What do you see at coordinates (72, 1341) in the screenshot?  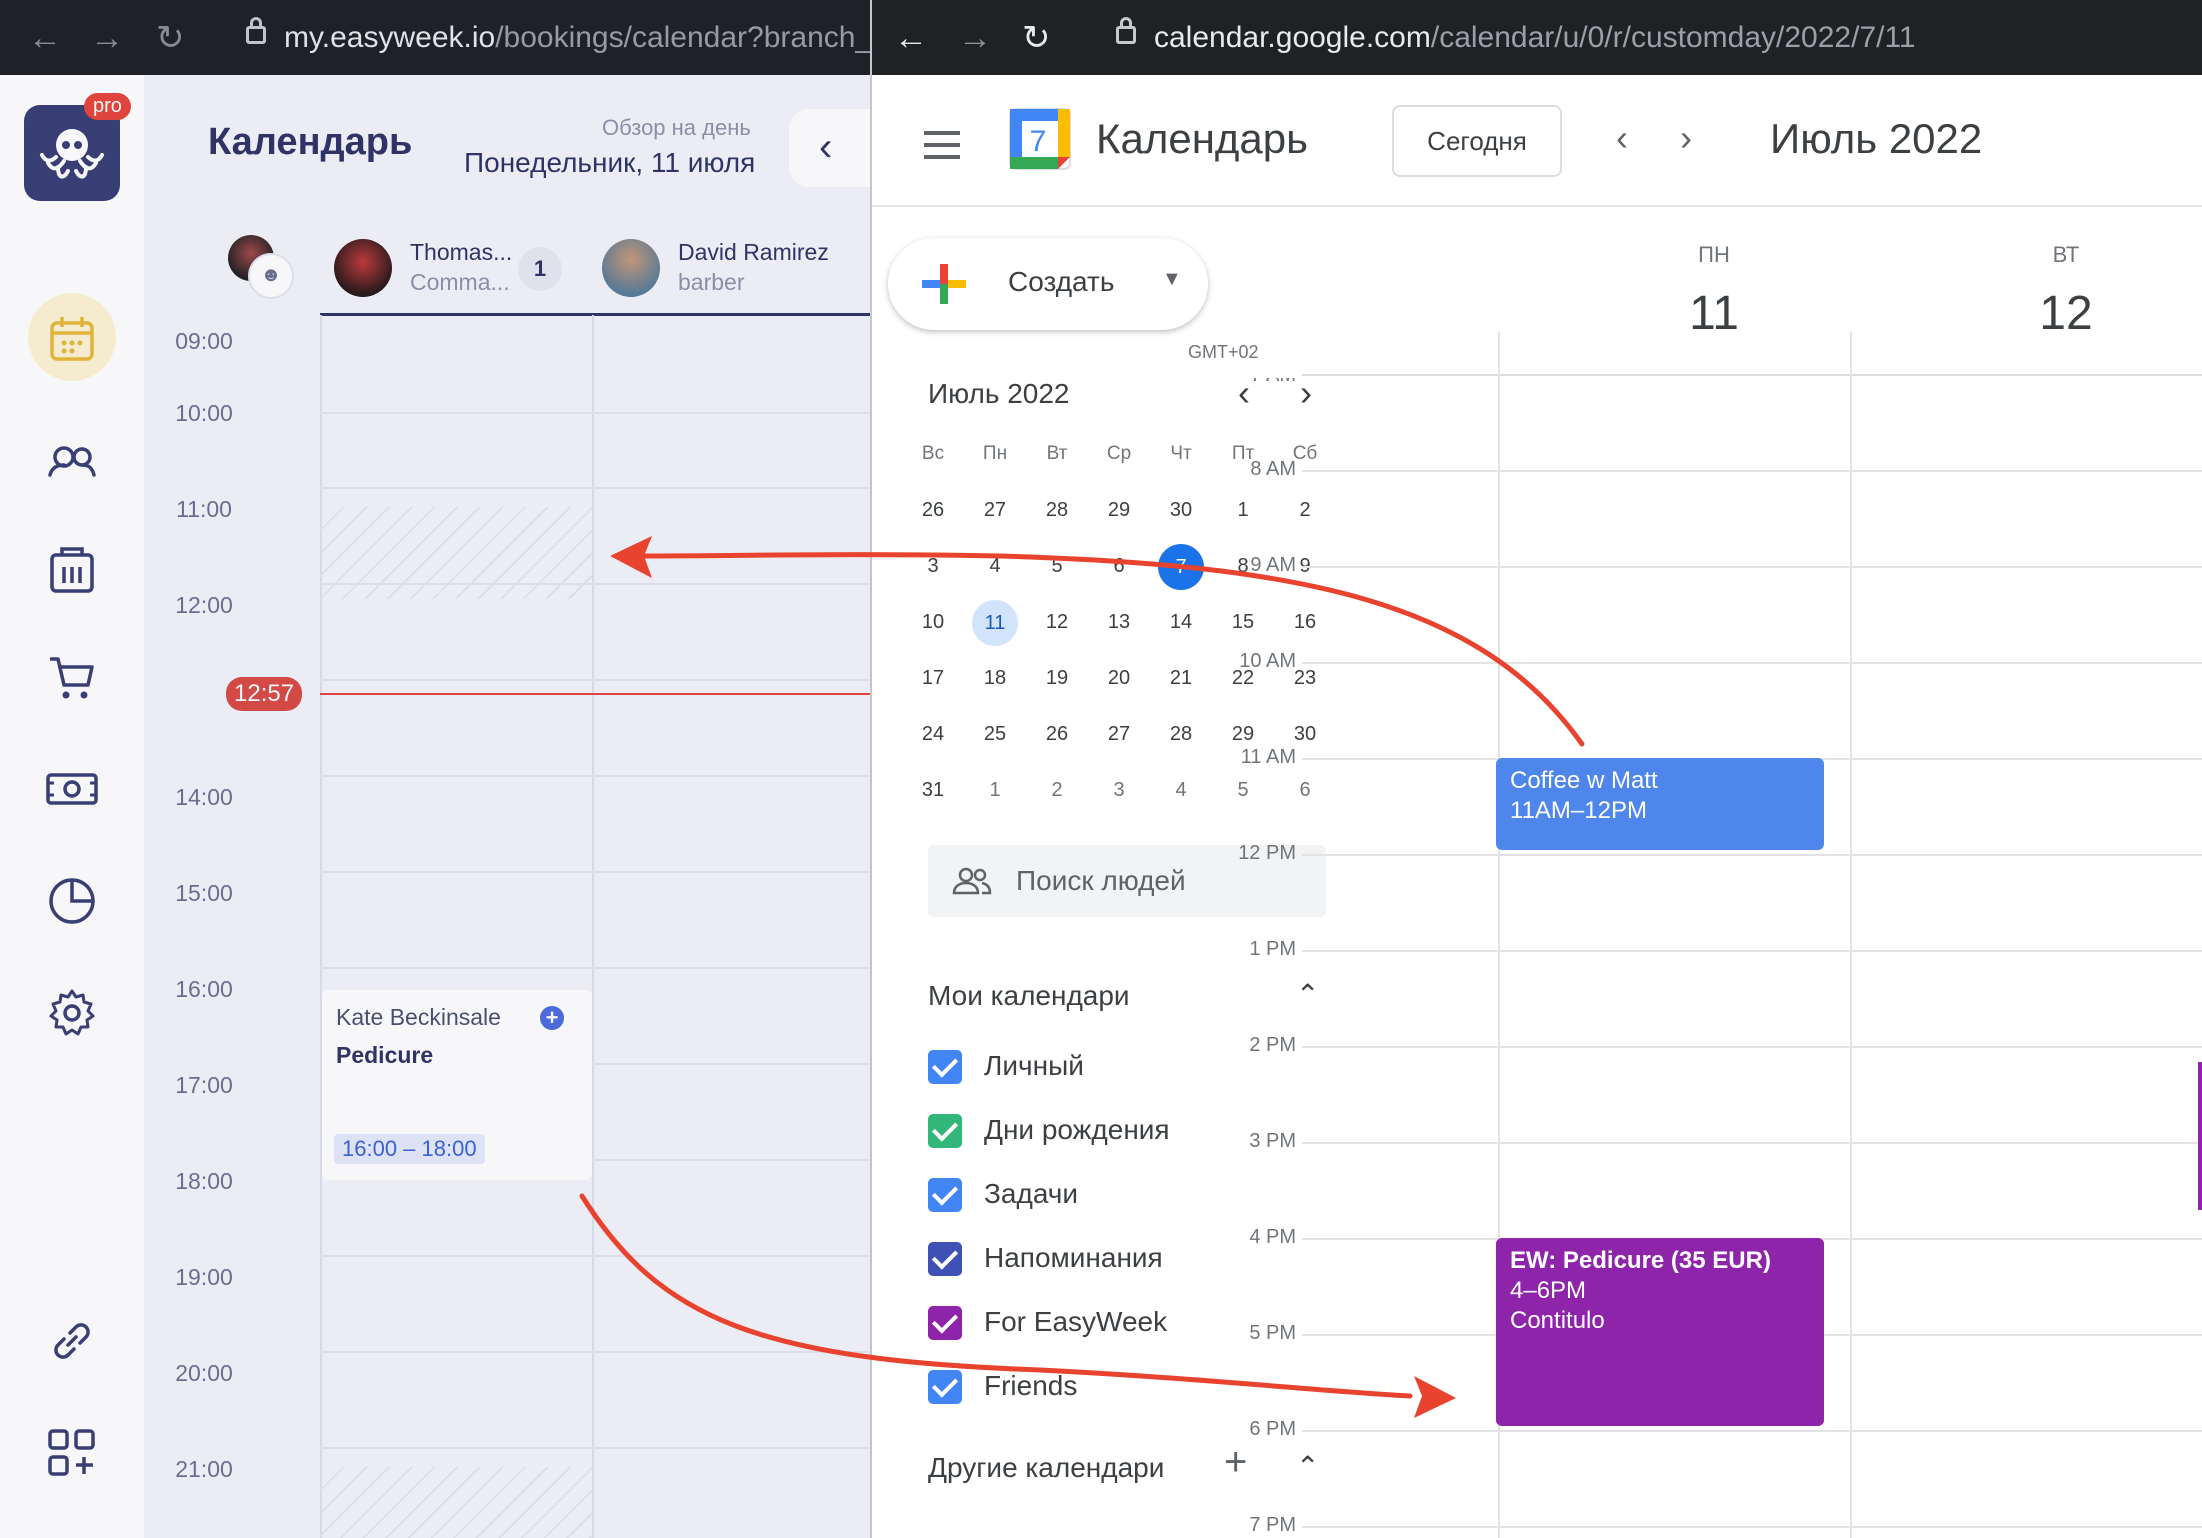 I see `sidebar-item-integrations` at bounding box center [72, 1341].